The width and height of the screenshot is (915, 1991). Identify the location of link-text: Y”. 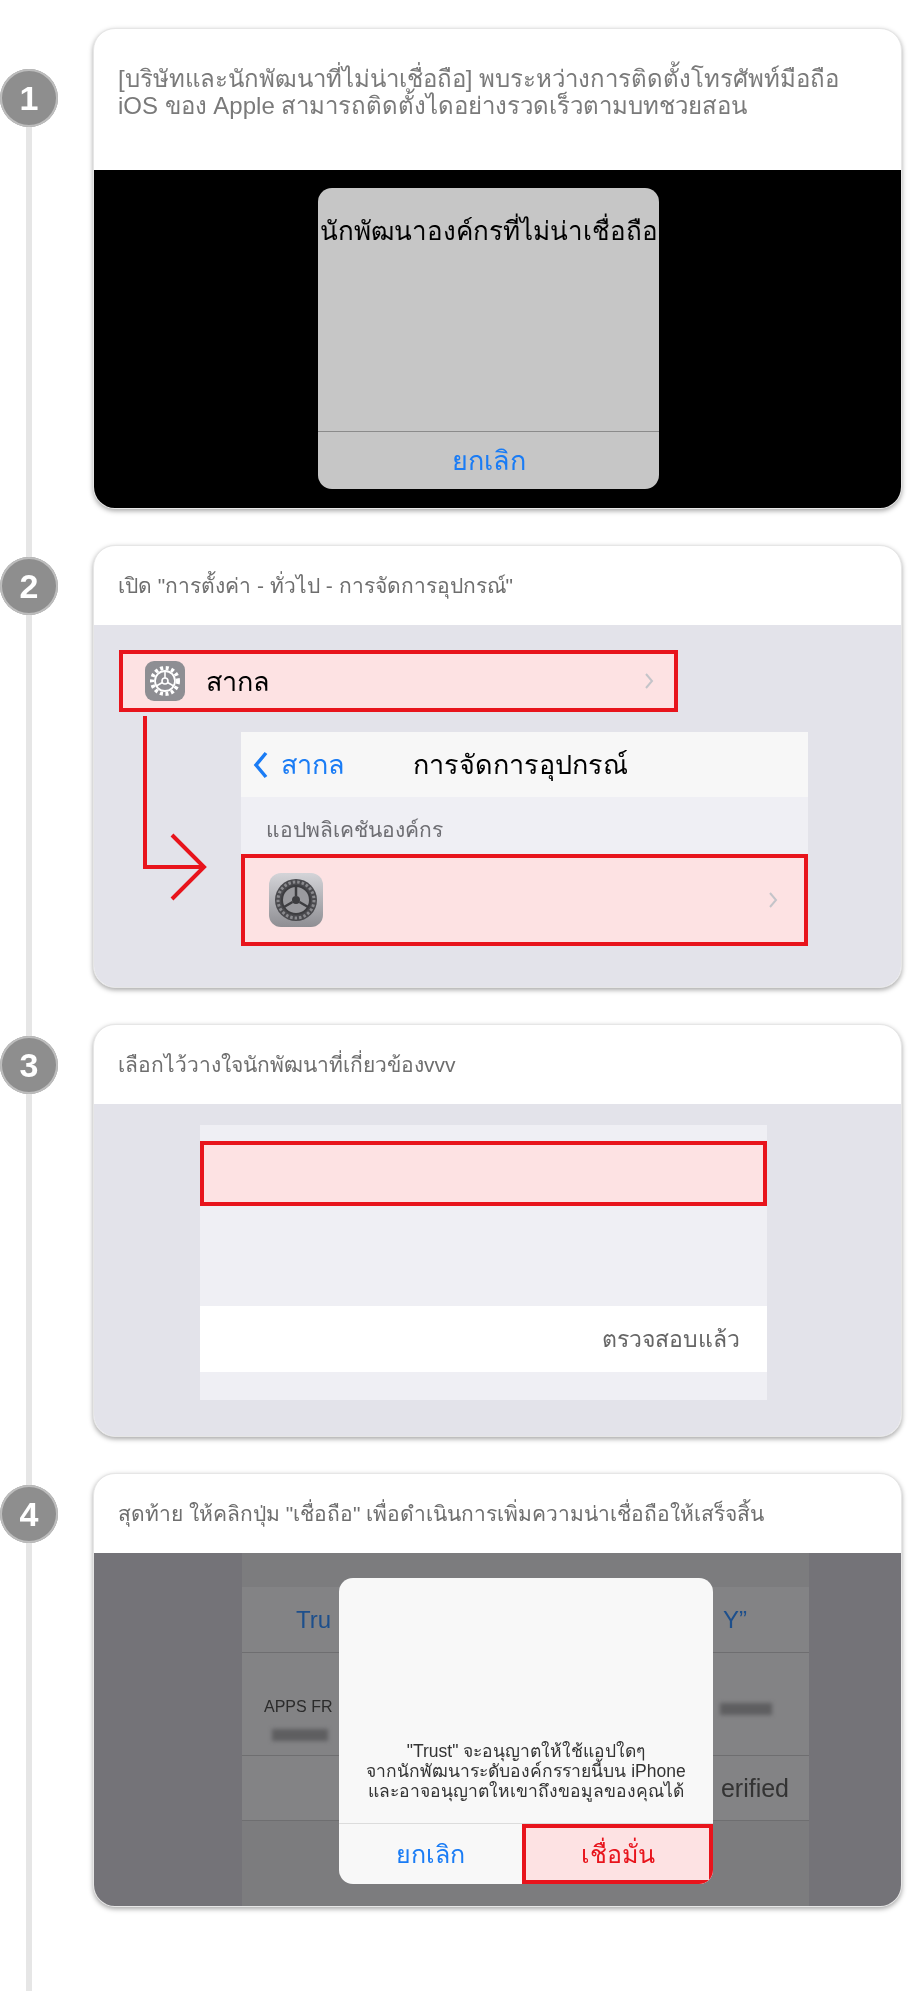
(735, 1619).